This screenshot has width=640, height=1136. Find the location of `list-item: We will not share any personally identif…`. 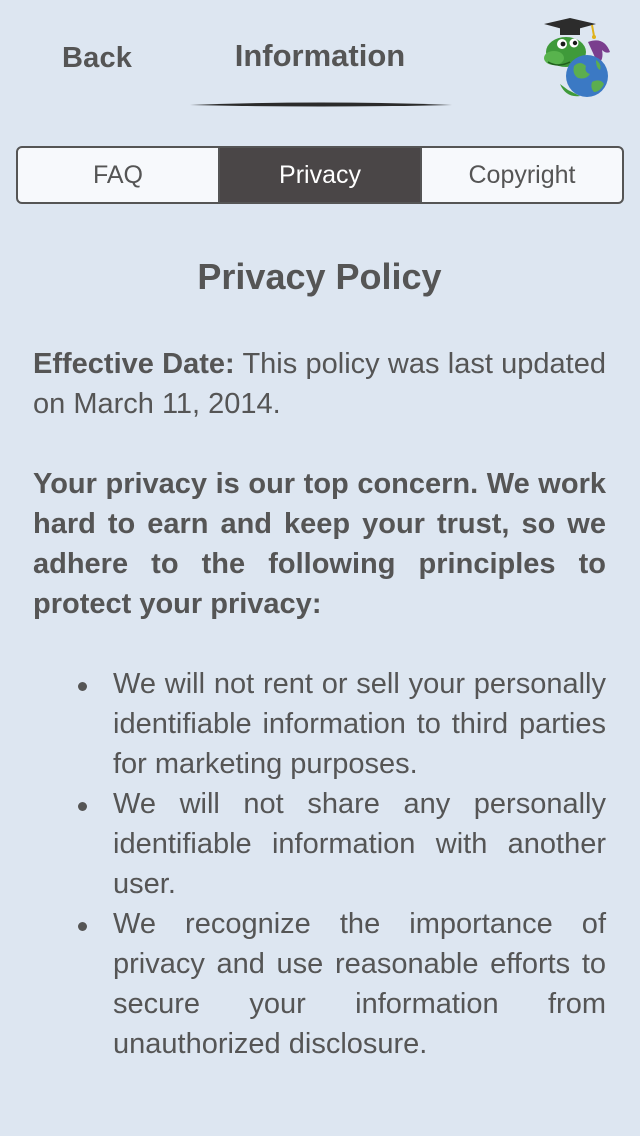

list-item: We will not share any personally identif… is located at coordinates (342, 844).